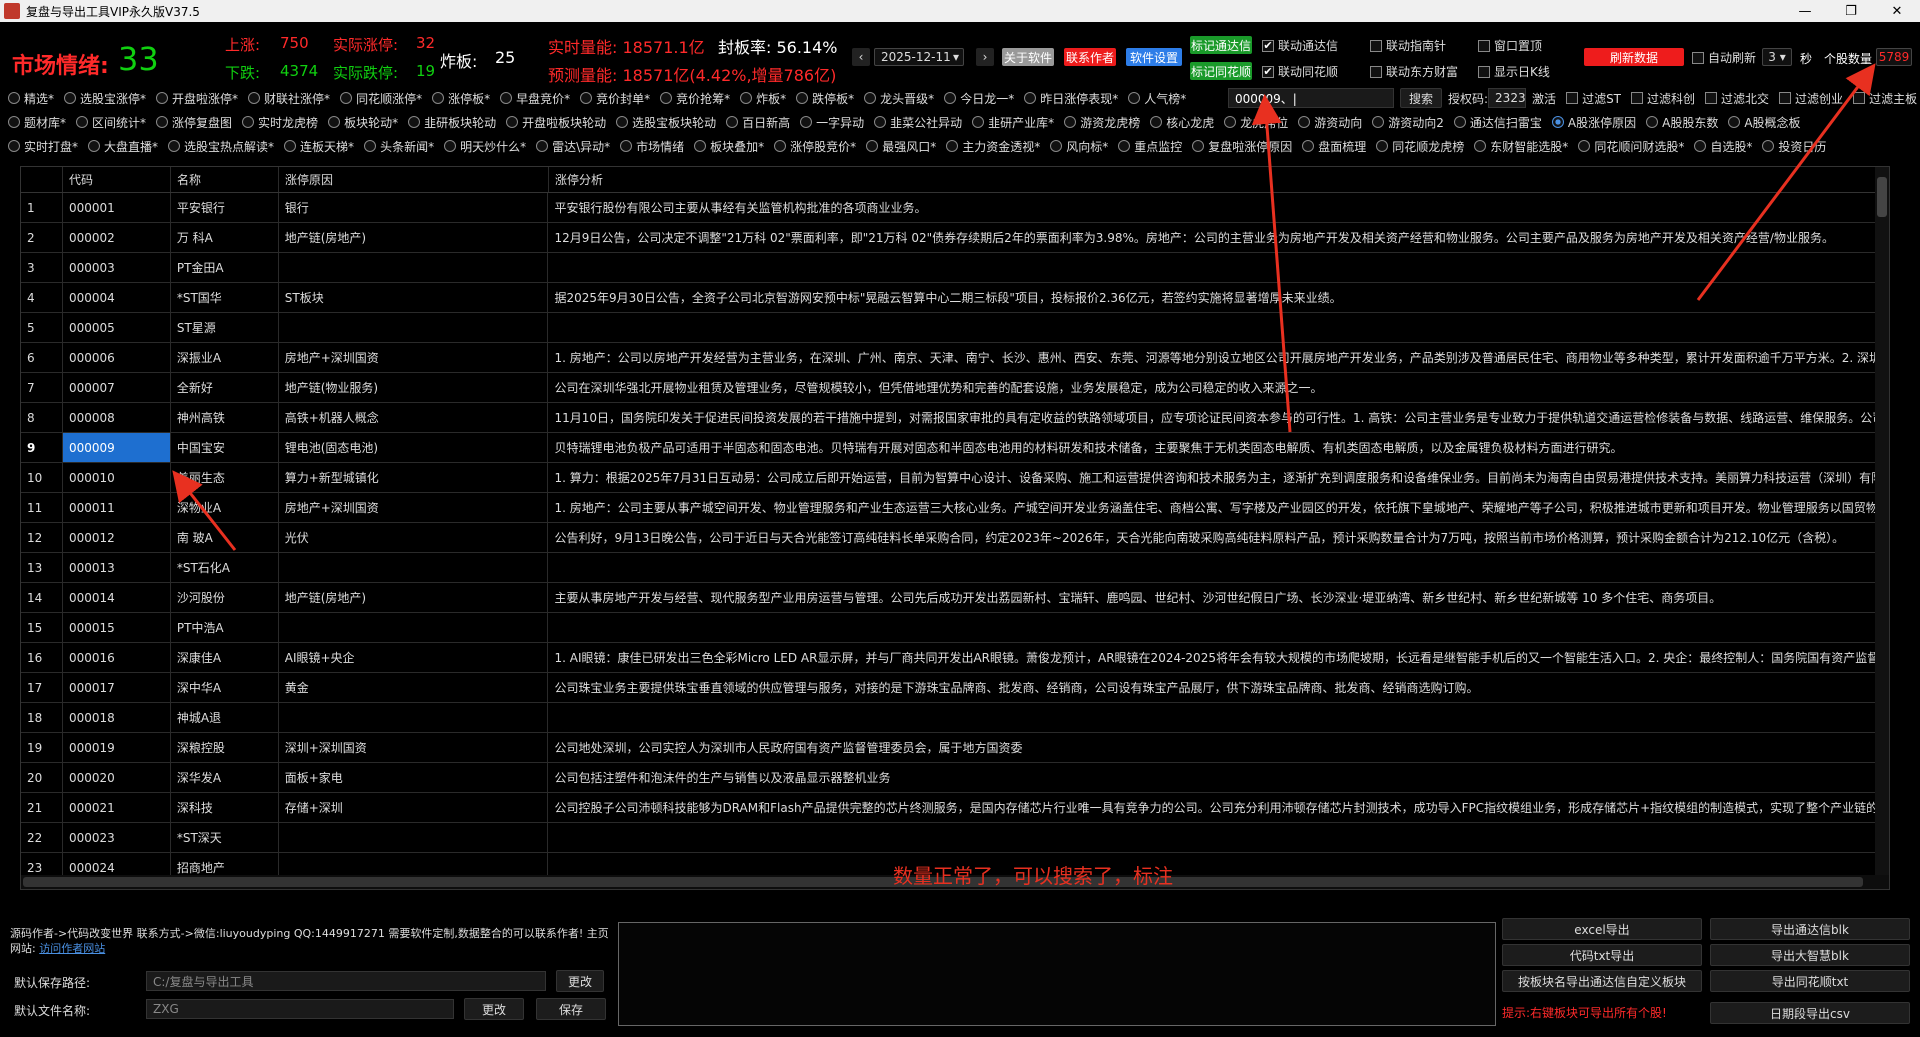  Describe the element at coordinates (117, 327) in the screenshot. I see `stock-code: 000005` at that location.